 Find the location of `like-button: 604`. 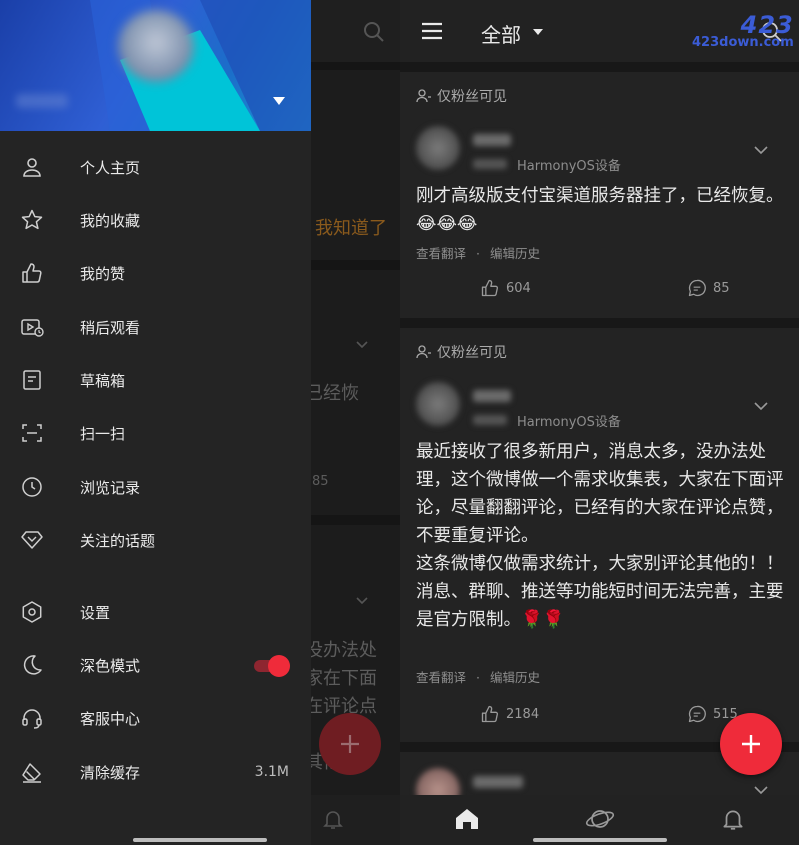

like-button: 604 is located at coordinates (505, 288).